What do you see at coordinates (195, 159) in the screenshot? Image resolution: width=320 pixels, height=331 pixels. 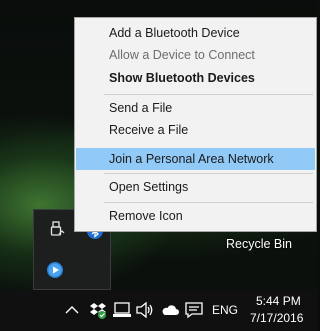 I see `menu-item-join-personal-area-network: Join a Personal Area Network` at bounding box center [195, 159].